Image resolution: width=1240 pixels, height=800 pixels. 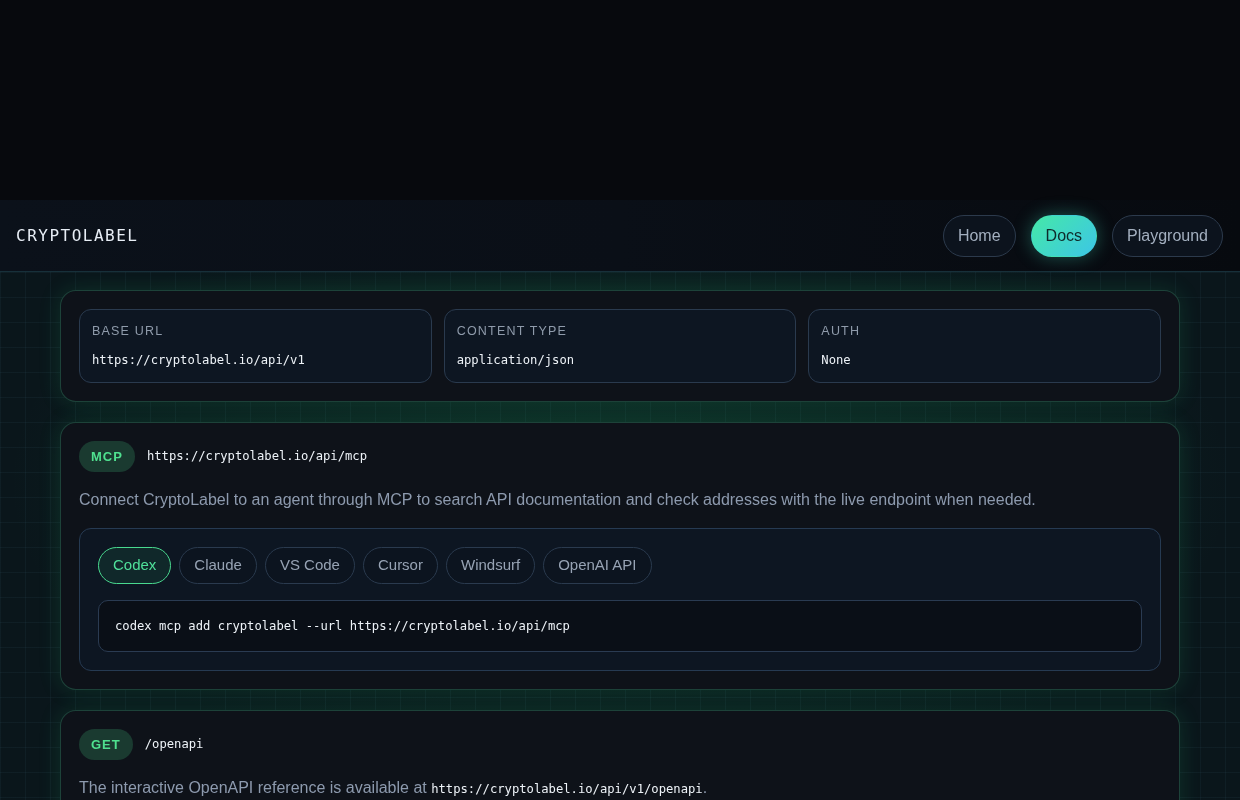 What do you see at coordinates (620, 626) in the screenshot?
I see `command-block: codex mcp add cryptolabel --url https://cryptolabel.io/api/mcp` at bounding box center [620, 626].